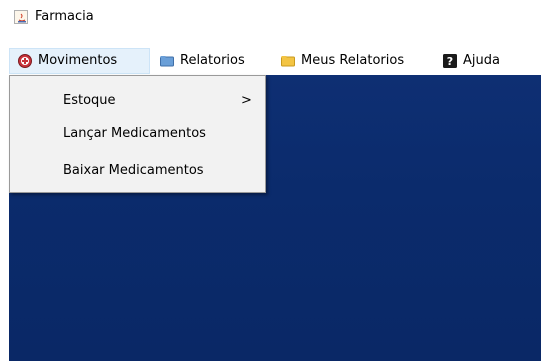 This screenshot has width=541, height=361. What do you see at coordinates (21, 17) in the screenshot?
I see `java-app-icon` at bounding box center [21, 17].